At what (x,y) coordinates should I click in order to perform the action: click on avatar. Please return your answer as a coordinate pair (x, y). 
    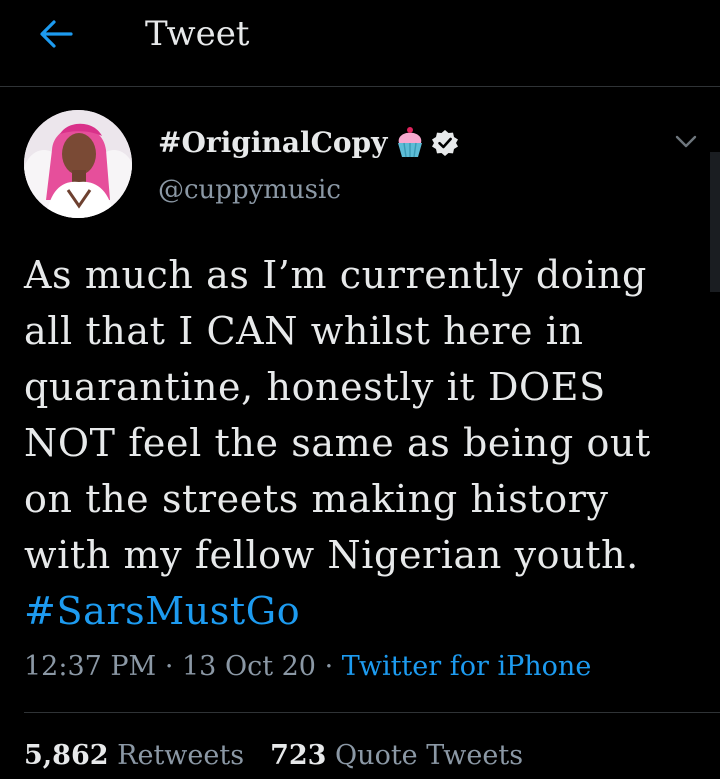
    Looking at the image, I should click on (78, 164).